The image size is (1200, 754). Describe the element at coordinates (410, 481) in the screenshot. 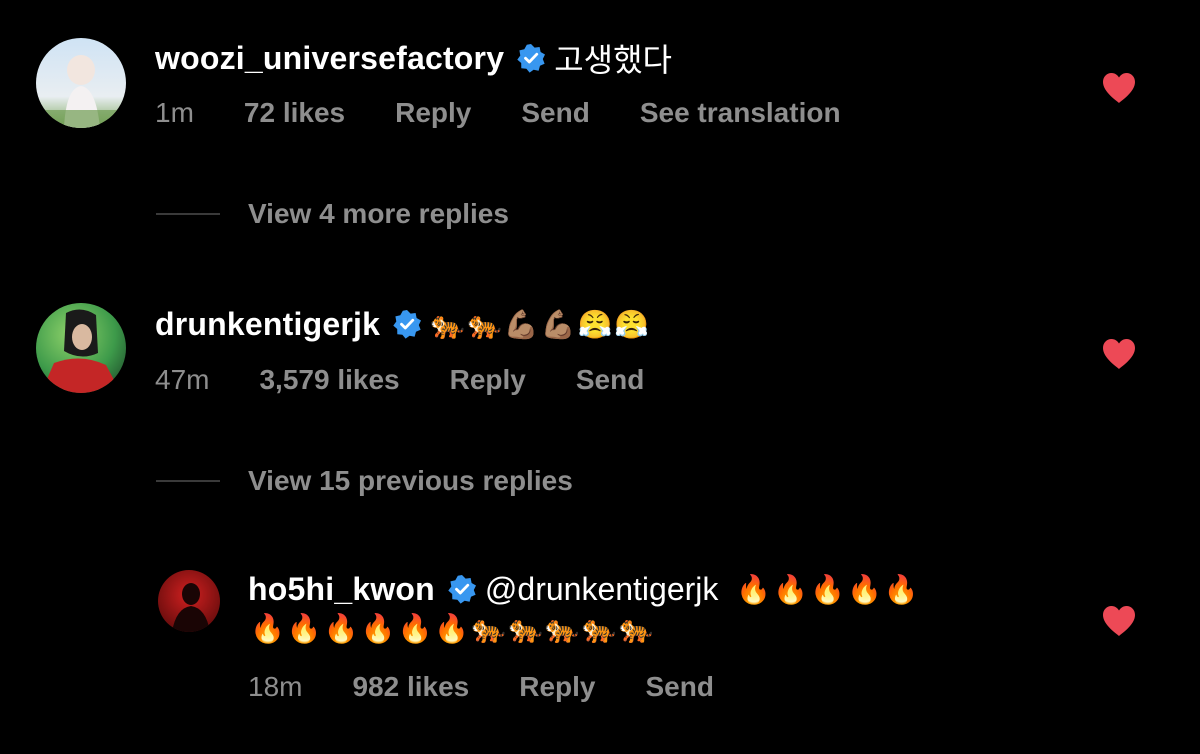

I see `view-replies-label: View 15 previous replies` at that location.